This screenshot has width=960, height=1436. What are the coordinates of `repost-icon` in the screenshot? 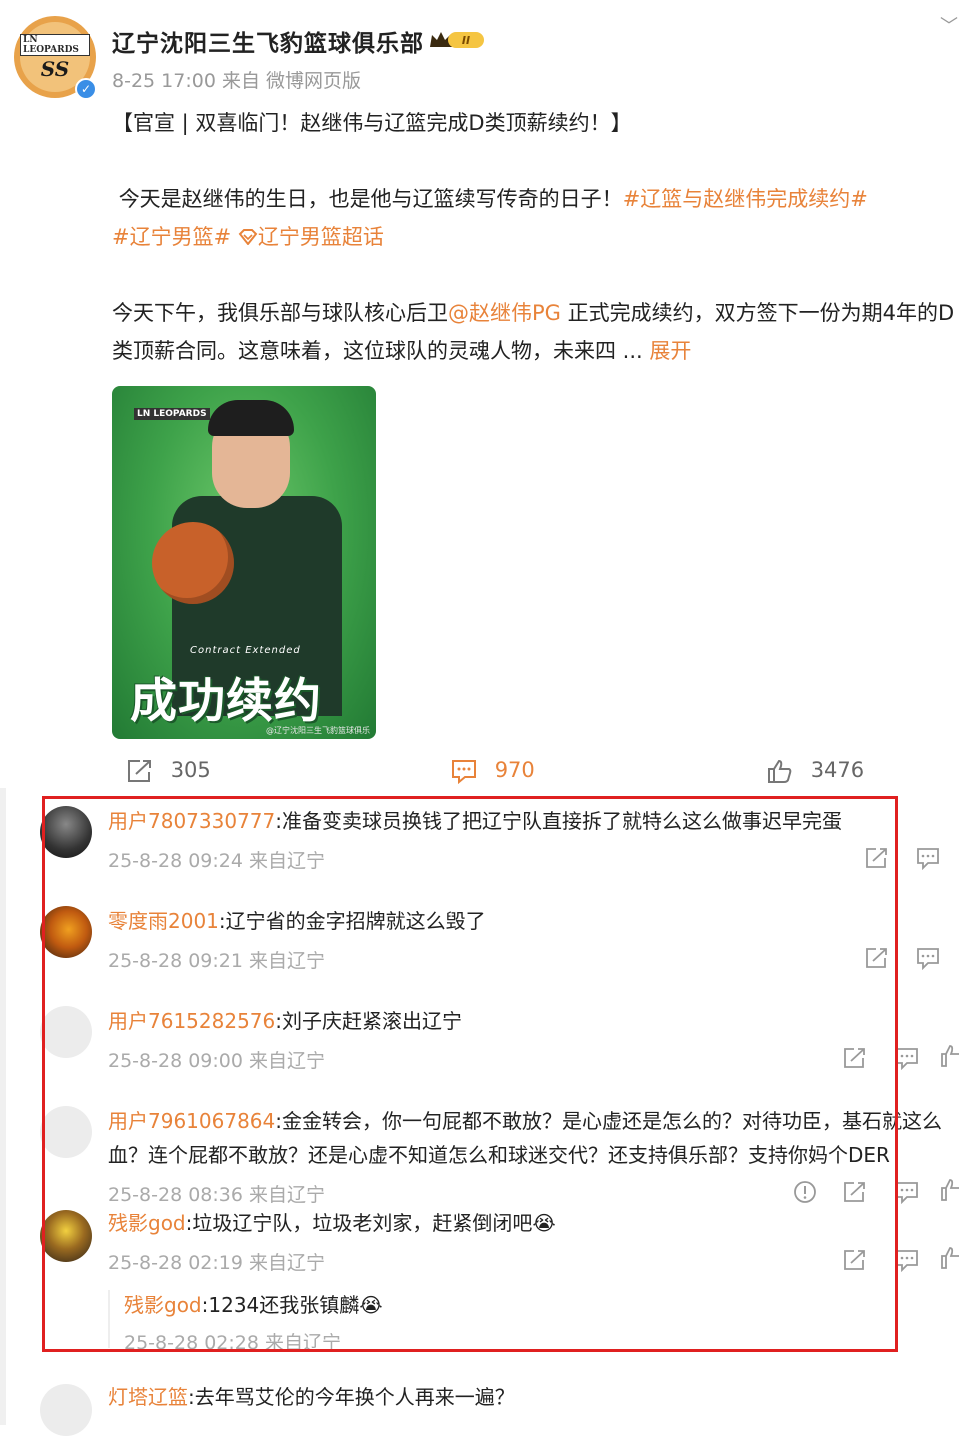 It's located at (139, 771).